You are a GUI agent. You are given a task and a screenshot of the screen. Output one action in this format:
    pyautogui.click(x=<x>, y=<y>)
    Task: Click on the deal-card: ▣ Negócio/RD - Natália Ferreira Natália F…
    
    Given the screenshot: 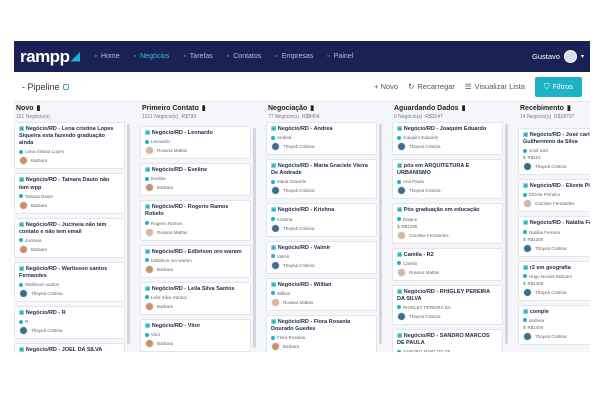 What is the action you would take?
    pyautogui.click(x=554, y=236)
    